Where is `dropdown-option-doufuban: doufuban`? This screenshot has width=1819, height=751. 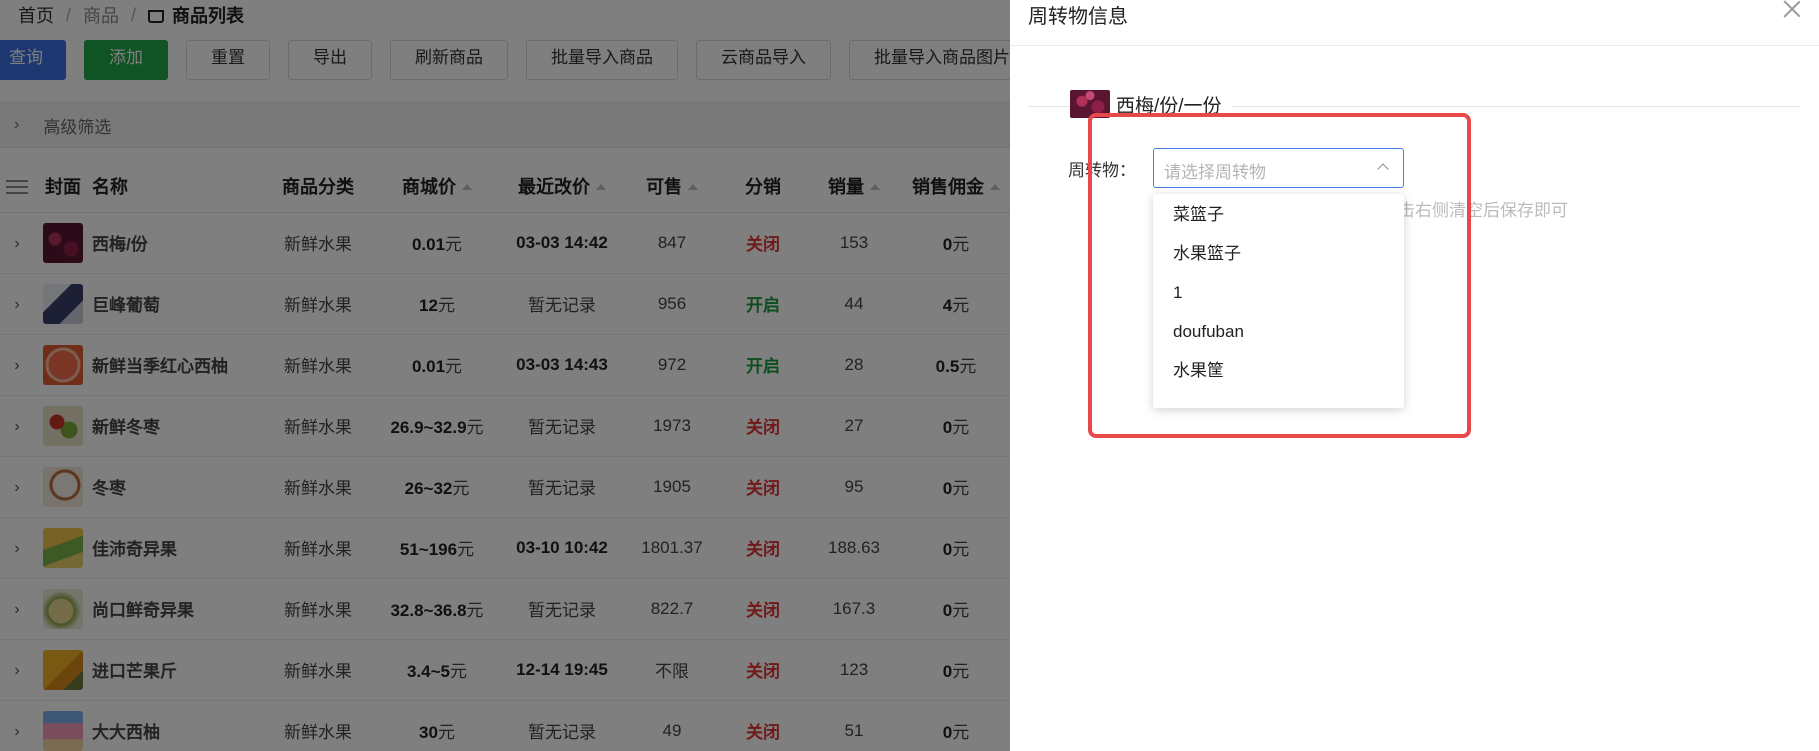
dropdown-option-doufuban: doufuban is located at coordinates (1278, 336).